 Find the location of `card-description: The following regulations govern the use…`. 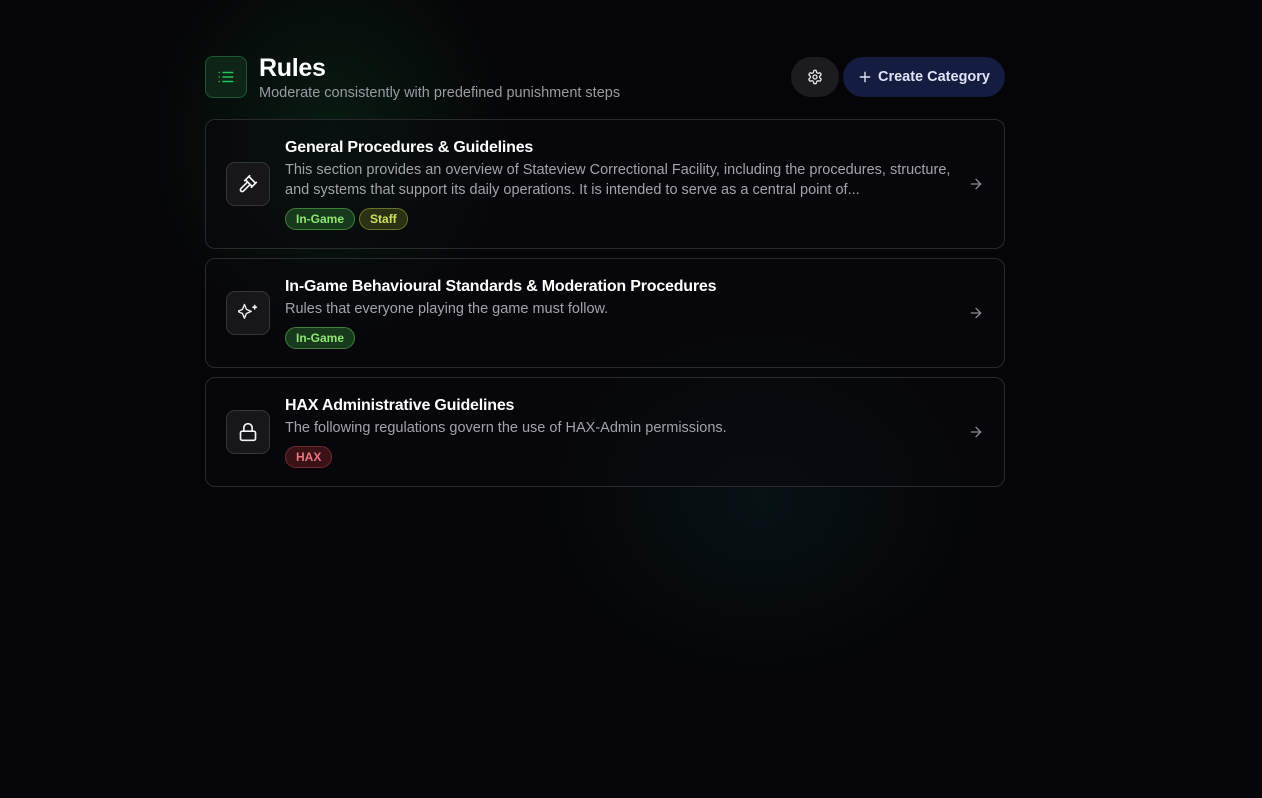

card-description: The following regulations govern the use… is located at coordinates (506, 428).